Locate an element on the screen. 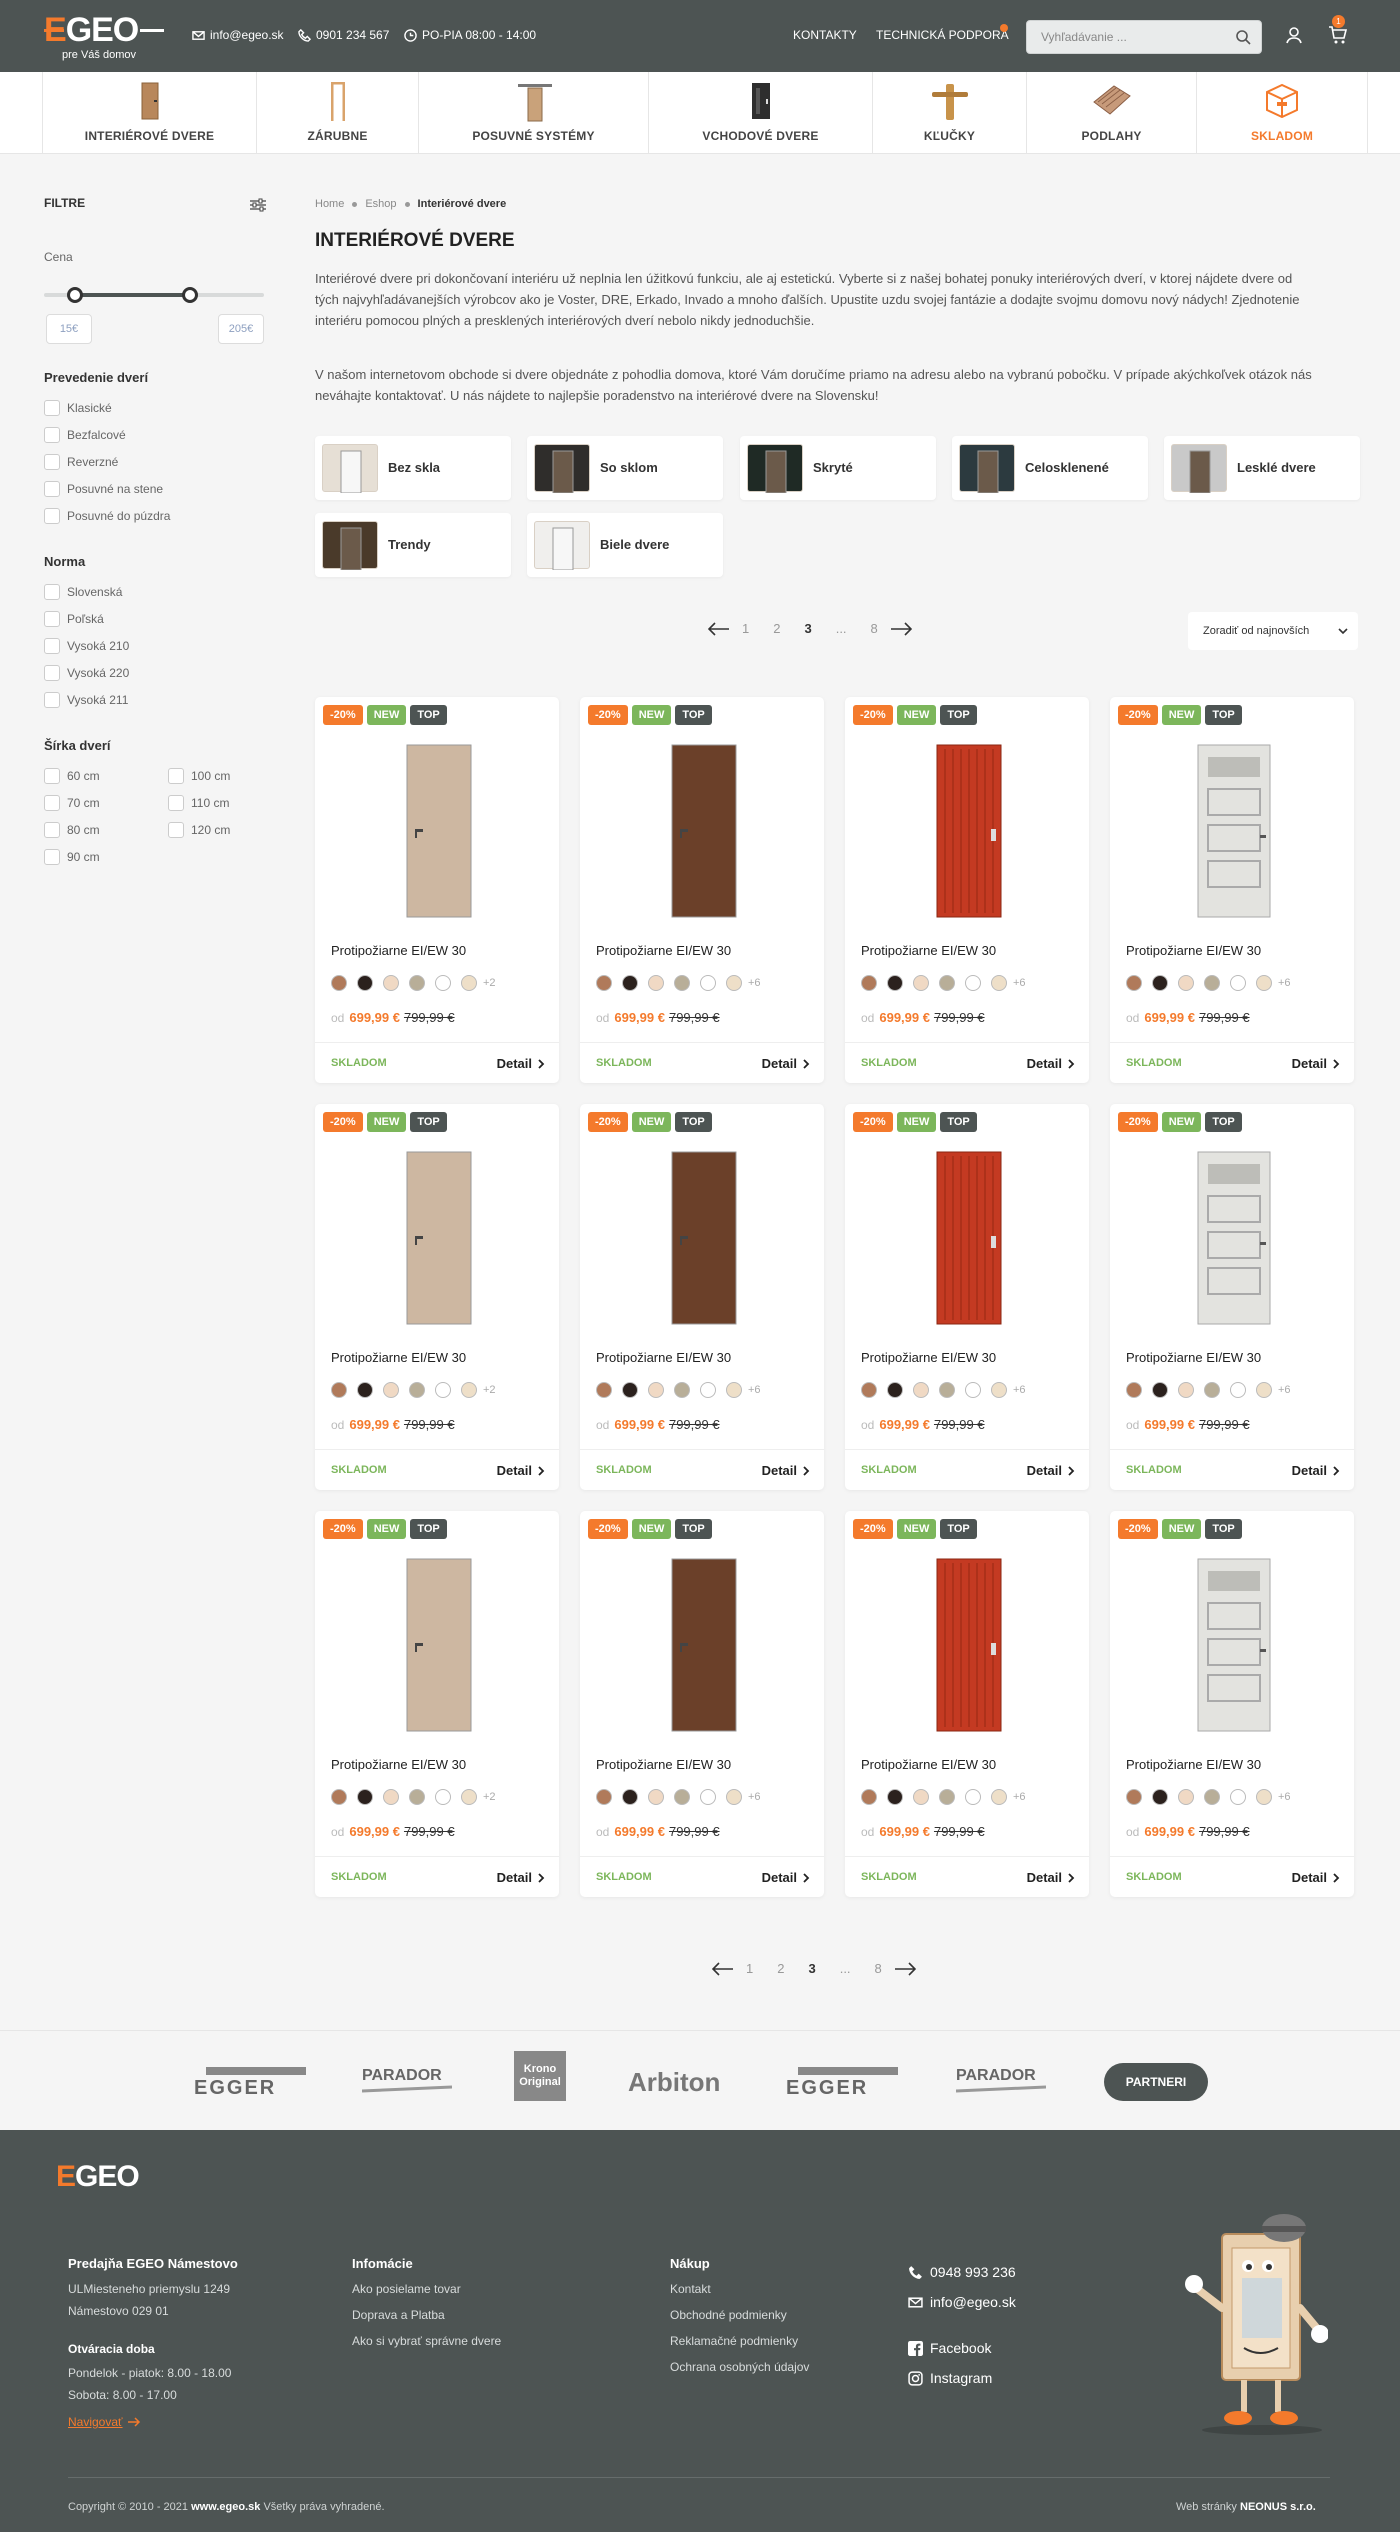 Image resolution: width=1400 pixels, height=2532 pixels. footer-logo: EGEO is located at coordinates (98, 2177).